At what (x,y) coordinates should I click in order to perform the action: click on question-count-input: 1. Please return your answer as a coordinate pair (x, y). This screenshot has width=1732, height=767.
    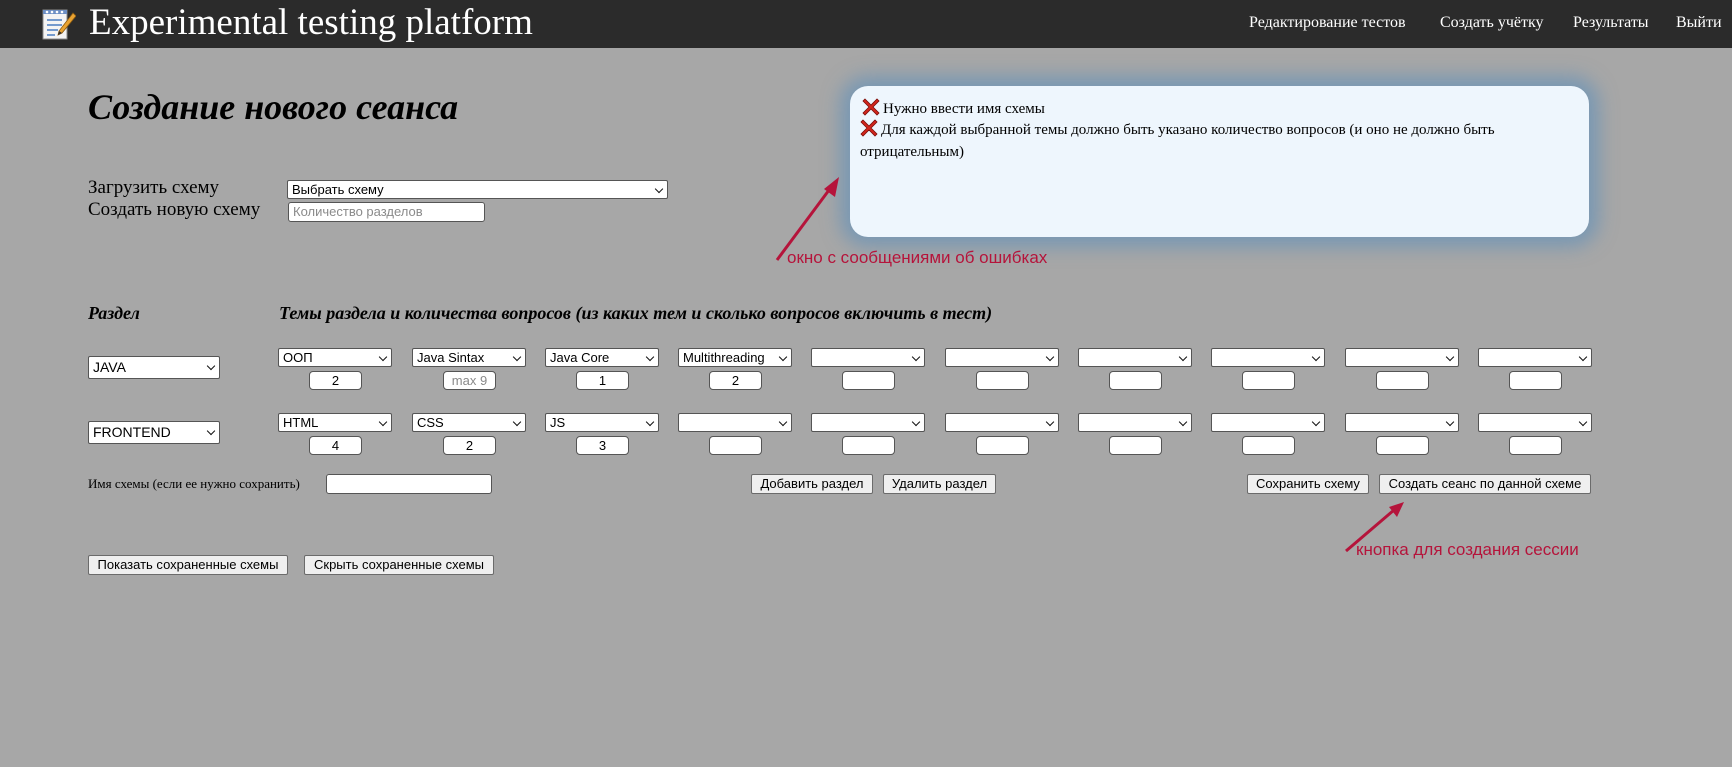
    Looking at the image, I should click on (602, 380).